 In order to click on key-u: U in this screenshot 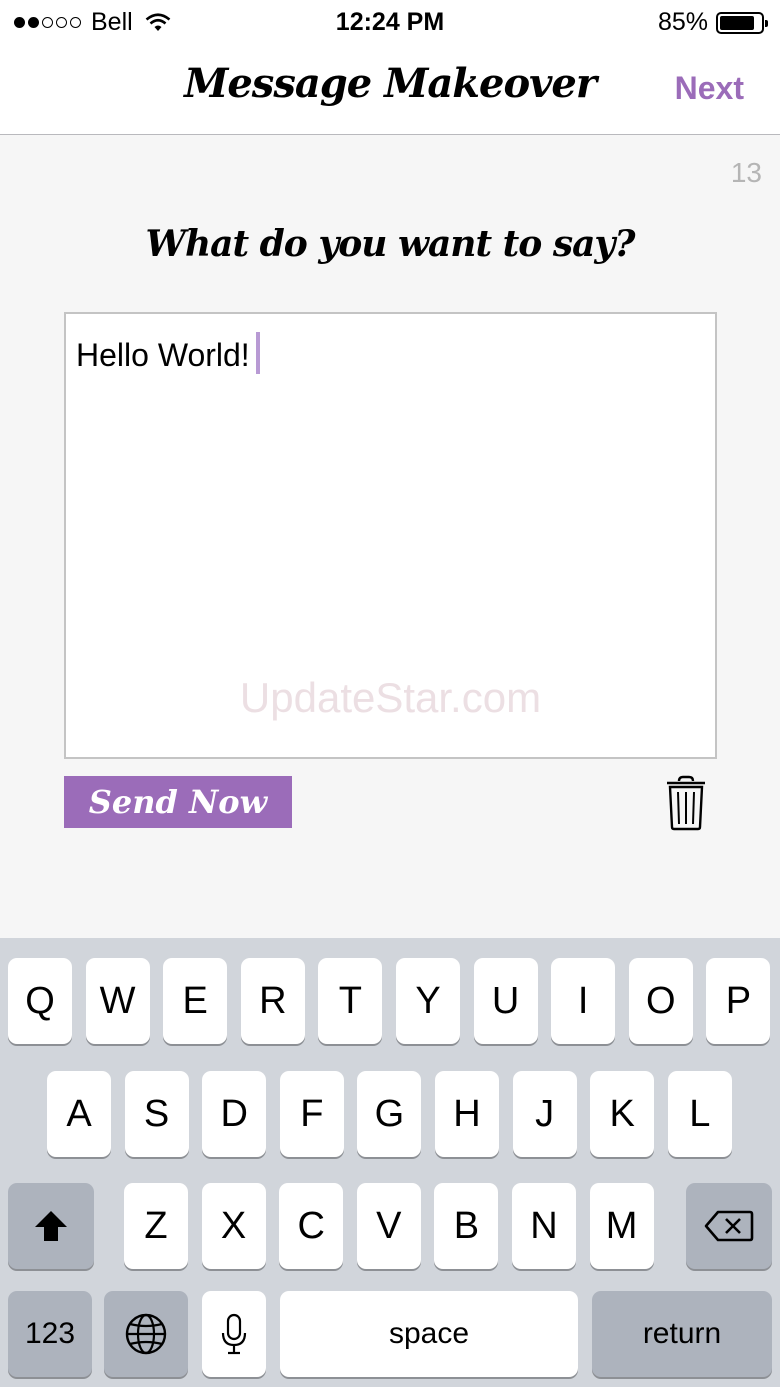, I will do `click(505, 1001)`.